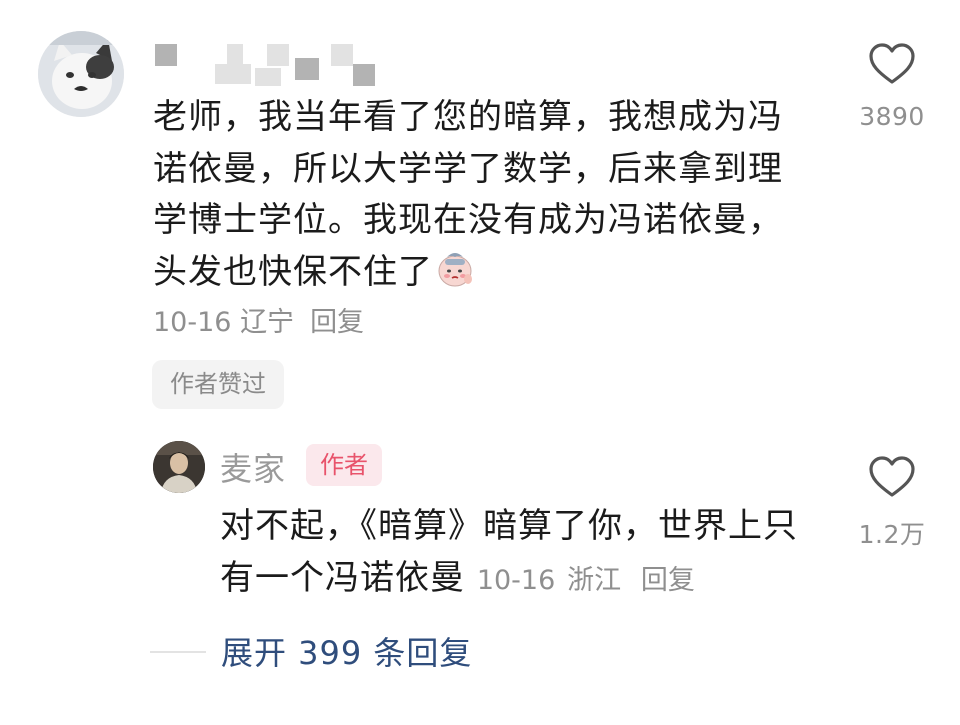 The image size is (960, 725). I want to click on reply-date: 10-16, so click(516, 580).